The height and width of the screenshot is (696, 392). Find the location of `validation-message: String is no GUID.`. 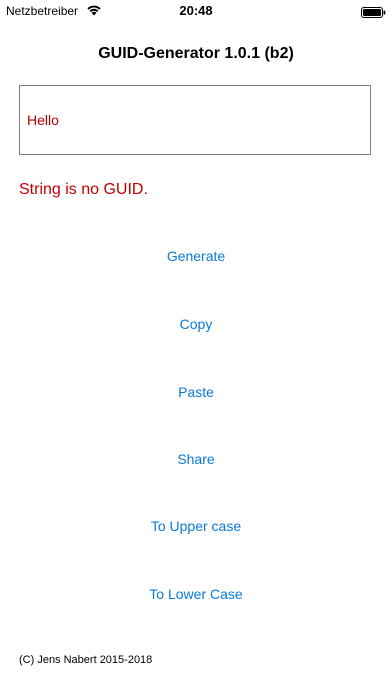

validation-message: String is no GUID. is located at coordinates (83, 189).